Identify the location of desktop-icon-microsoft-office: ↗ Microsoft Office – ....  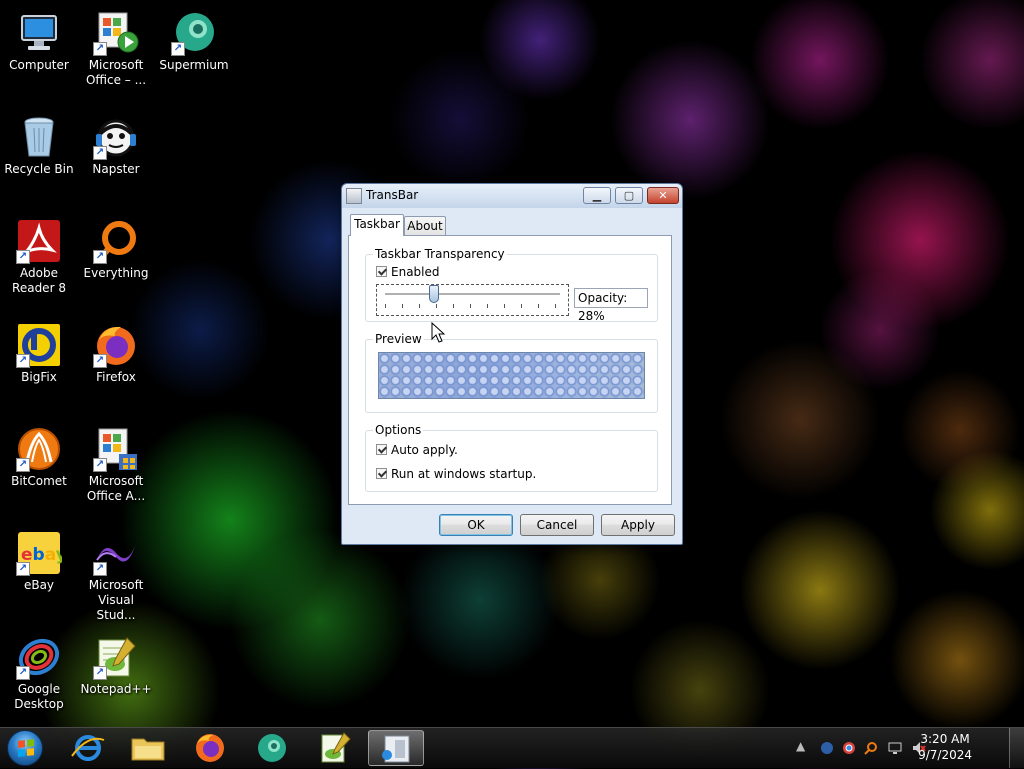
(116, 46).